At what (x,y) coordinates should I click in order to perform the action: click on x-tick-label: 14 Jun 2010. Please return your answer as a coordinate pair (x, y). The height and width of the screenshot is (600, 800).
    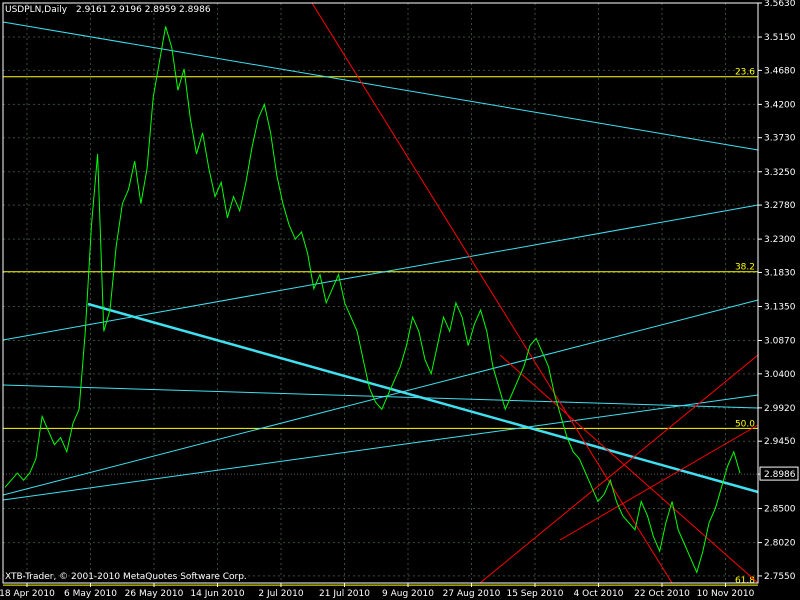
    Looking at the image, I should click on (217, 594).